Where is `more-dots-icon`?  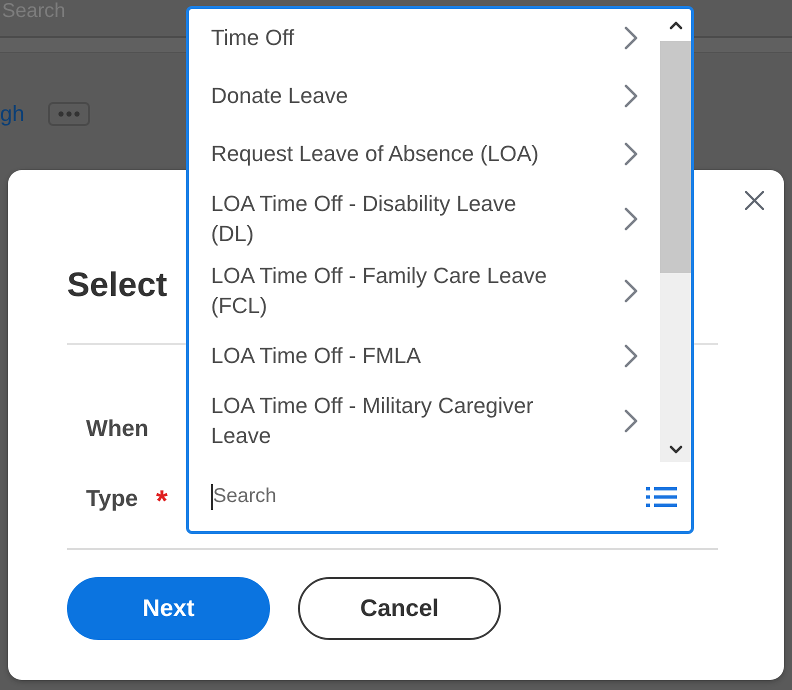 more-dots-icon is located at coordinates (69, 114).